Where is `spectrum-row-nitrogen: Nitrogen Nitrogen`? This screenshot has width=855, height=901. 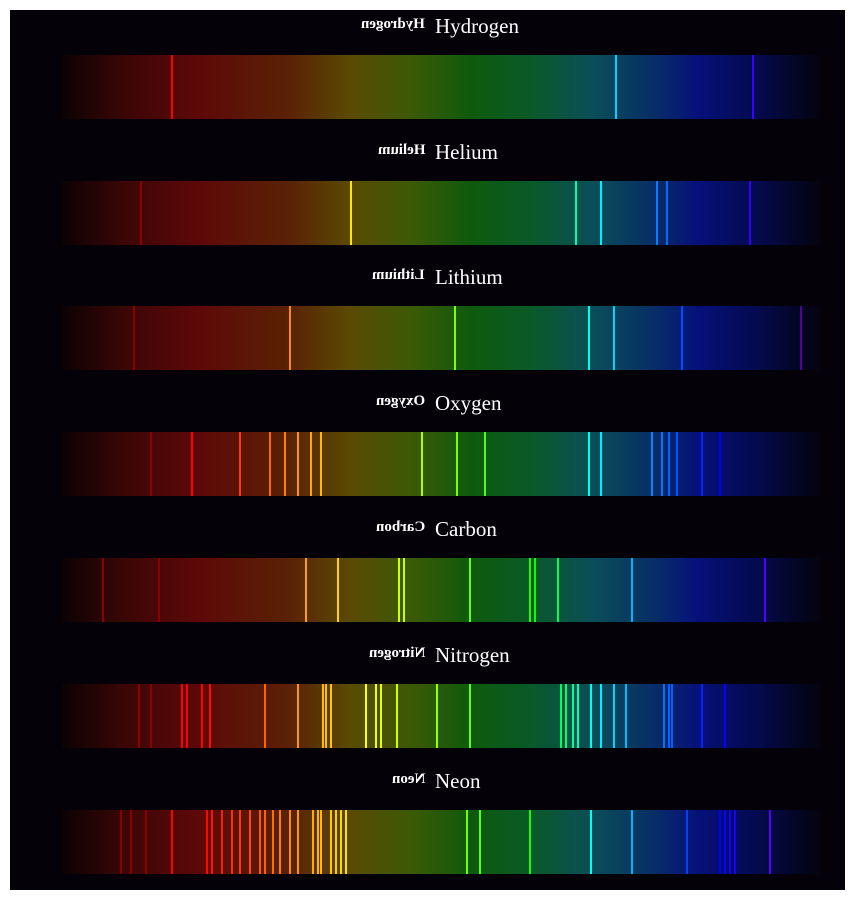
spectrum-row-nitrogen: Nitrogen Nitrogen is located at coordinates (427, 701).